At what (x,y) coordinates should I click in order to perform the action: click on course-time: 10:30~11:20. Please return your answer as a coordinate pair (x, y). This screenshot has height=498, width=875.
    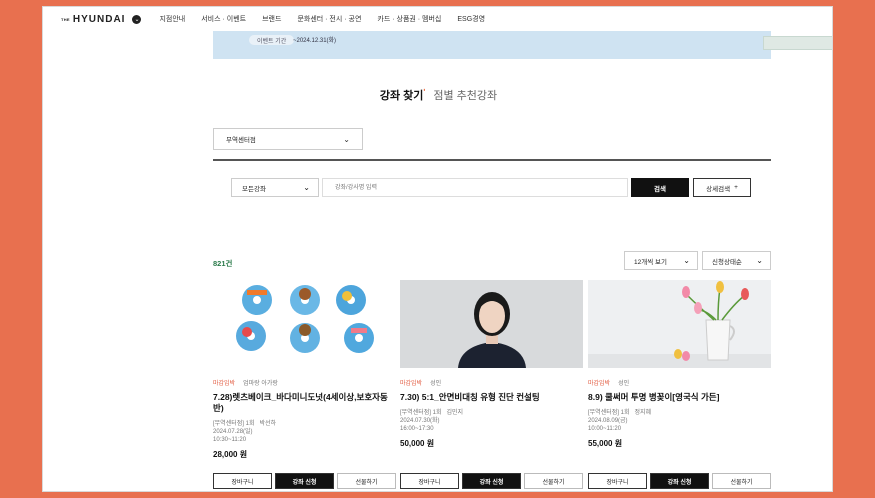
    Looking at the image, I should click on (230, 440).